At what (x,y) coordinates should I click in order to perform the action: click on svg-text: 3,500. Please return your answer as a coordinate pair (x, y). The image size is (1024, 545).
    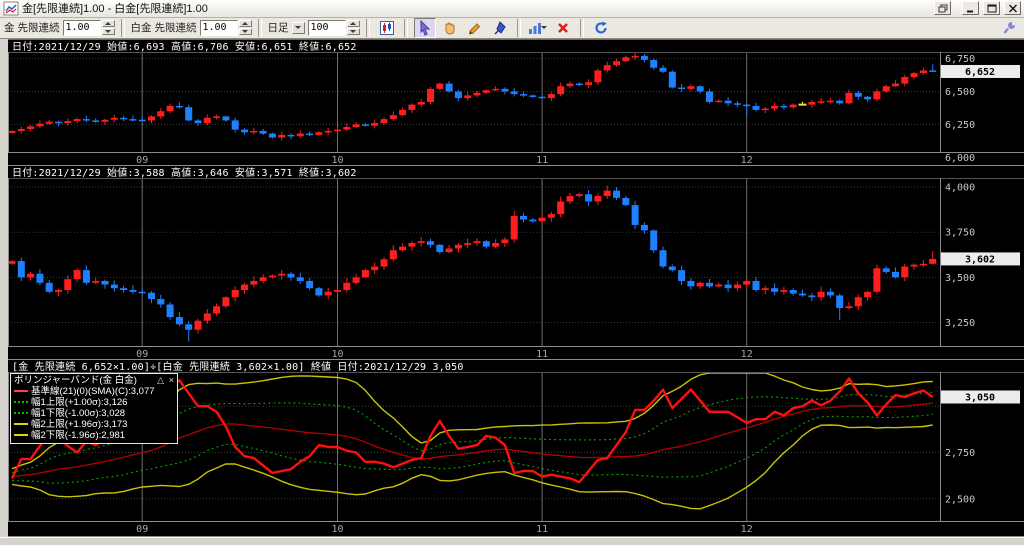
    Looking at the image, I should click on (960, 278).